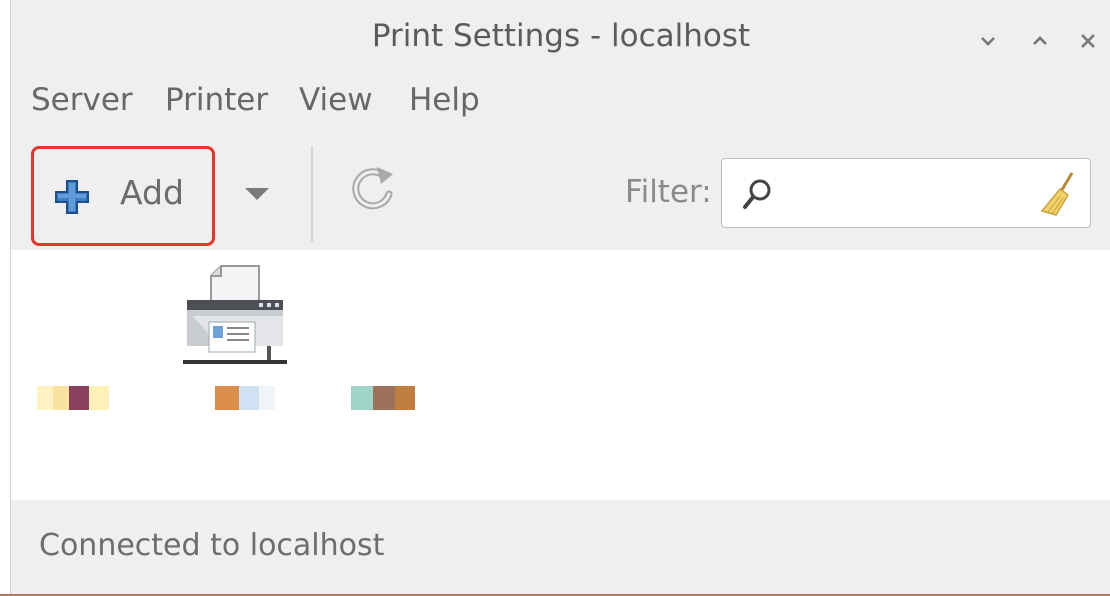 The height and width of the screenshot is (596, 1110). I want to click on search-icon, so click(757, 194).